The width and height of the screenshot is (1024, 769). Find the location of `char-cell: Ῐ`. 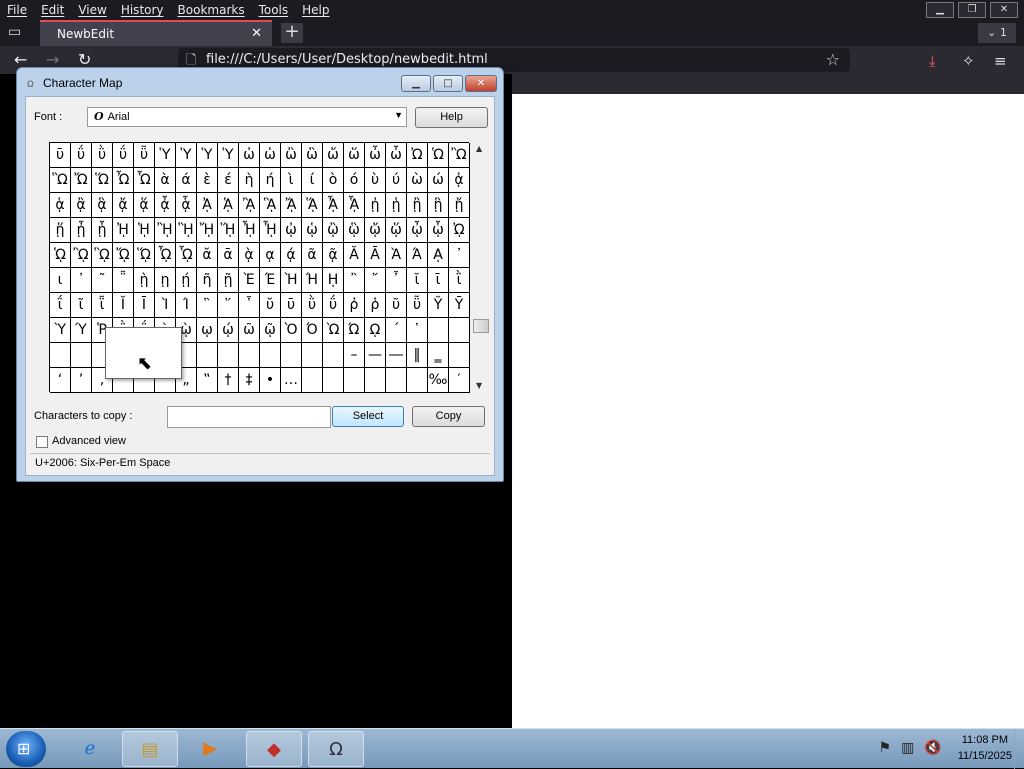

char-cell: Ῐ is located at coordinates (123, 305).